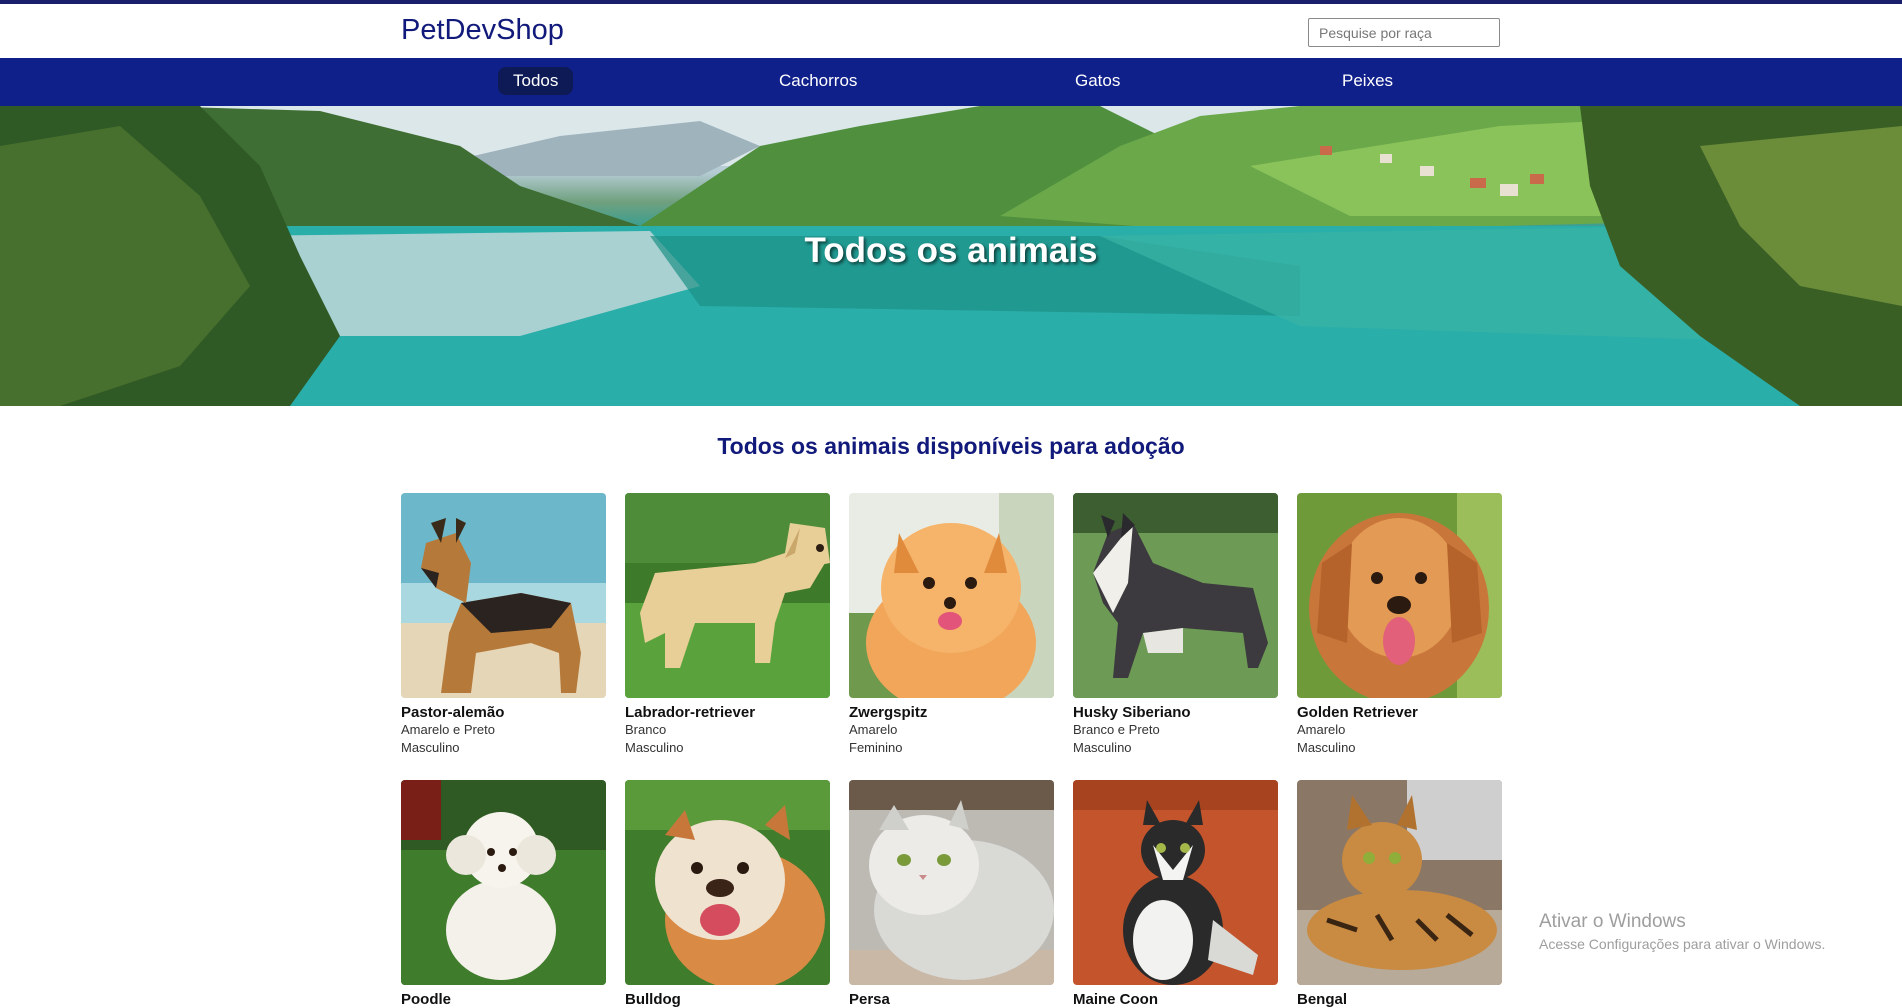 This screenshot has width=1902, height=1008. I want to click on animal-card-husky-siberiano: Husky Siberiano Branco e Preto Masculino, so click(1175, 625).